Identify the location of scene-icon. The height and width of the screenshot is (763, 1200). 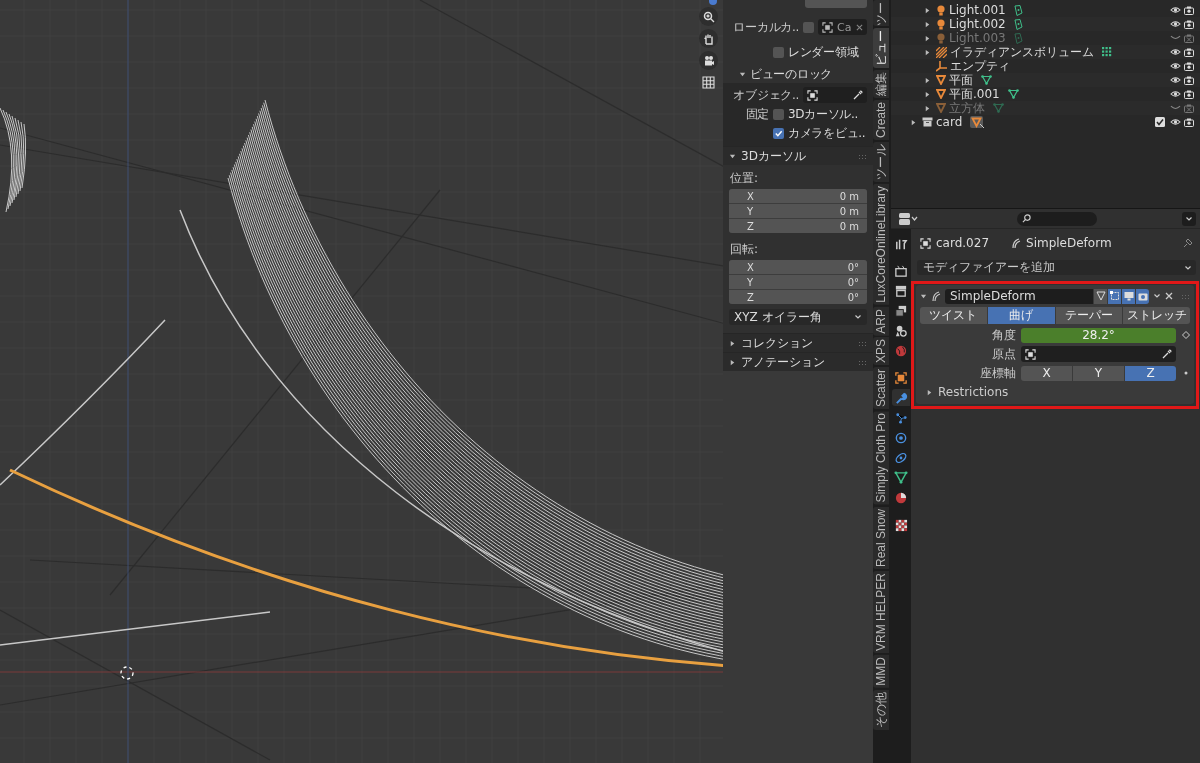
(901, 330).